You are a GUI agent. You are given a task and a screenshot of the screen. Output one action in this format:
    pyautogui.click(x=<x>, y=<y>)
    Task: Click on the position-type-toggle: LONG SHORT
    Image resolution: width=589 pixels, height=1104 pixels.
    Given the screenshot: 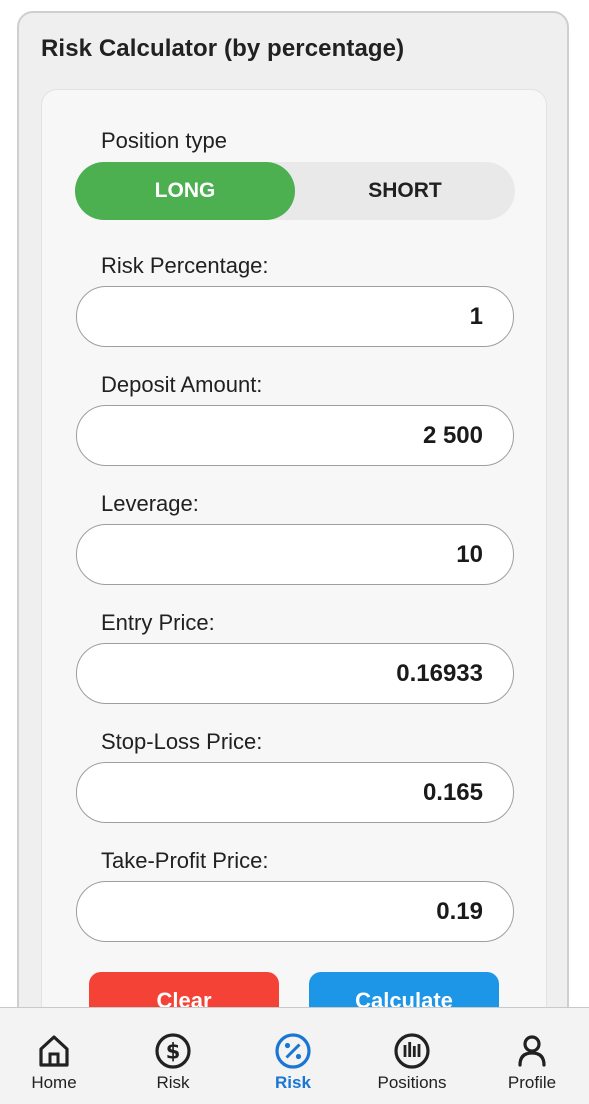 What is the action you would take?
    pyautogui.click(x=295, y=191)
    